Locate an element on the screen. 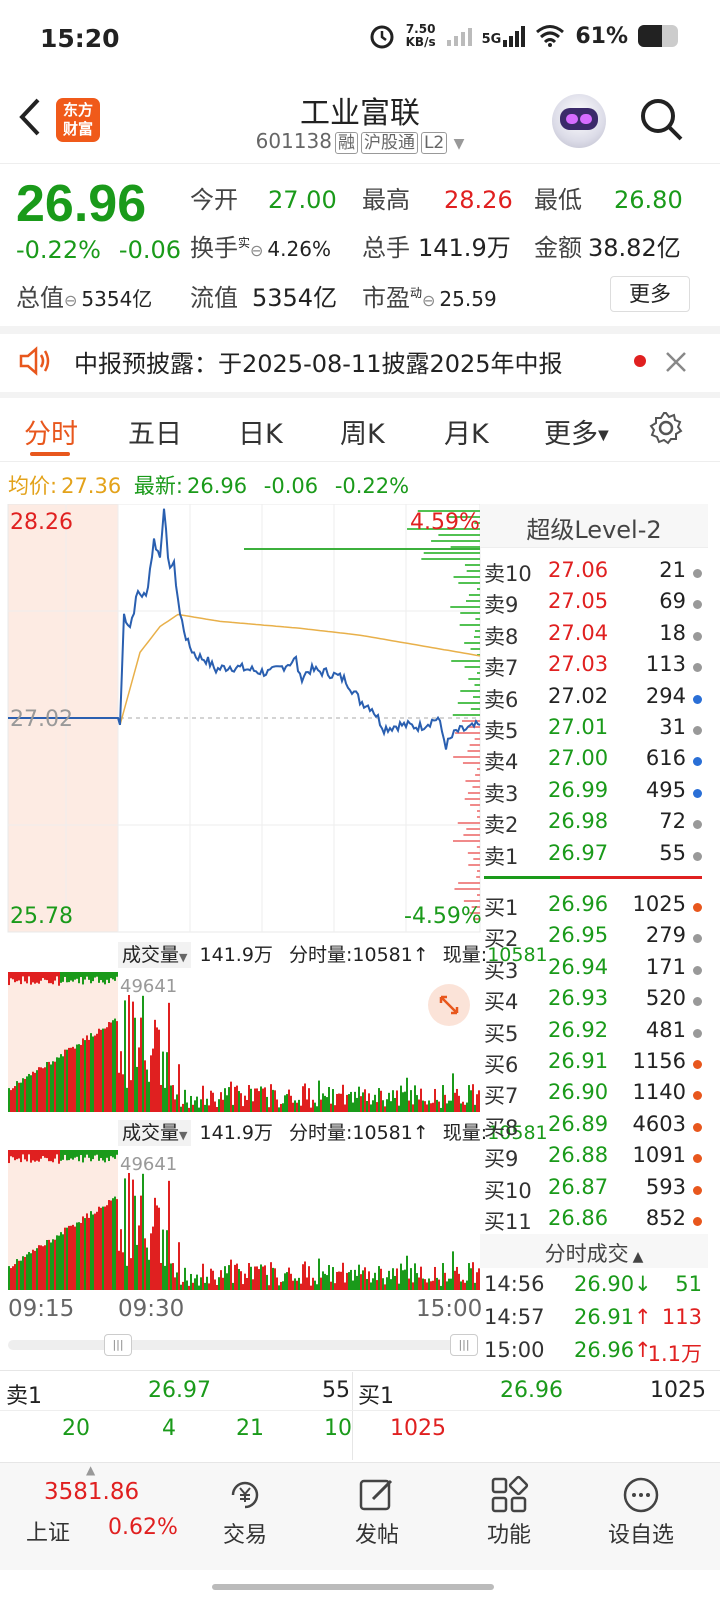  ask-row: 卖3 26.99 495 is located at coordinates (594, 793).